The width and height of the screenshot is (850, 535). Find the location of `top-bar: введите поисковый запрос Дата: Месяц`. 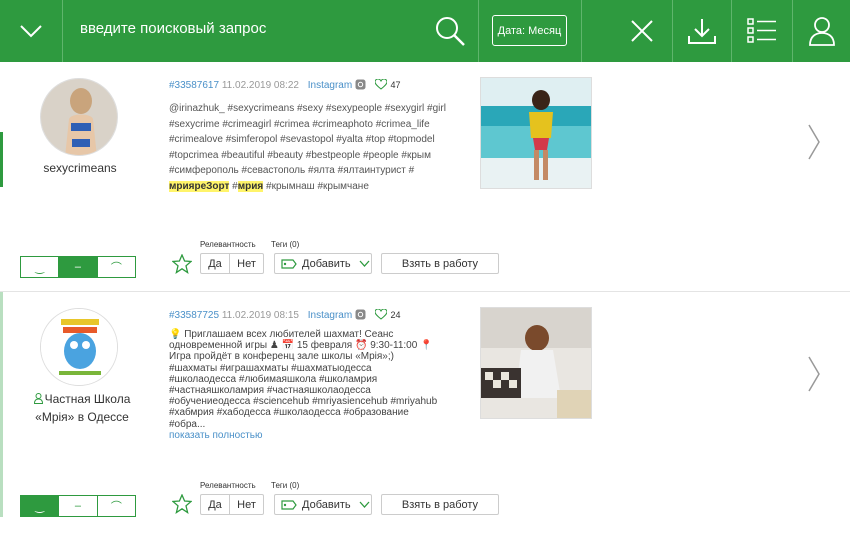

top-bar: введите поисковый запрос Дата: Месяц is located at coordinates (425, 31).